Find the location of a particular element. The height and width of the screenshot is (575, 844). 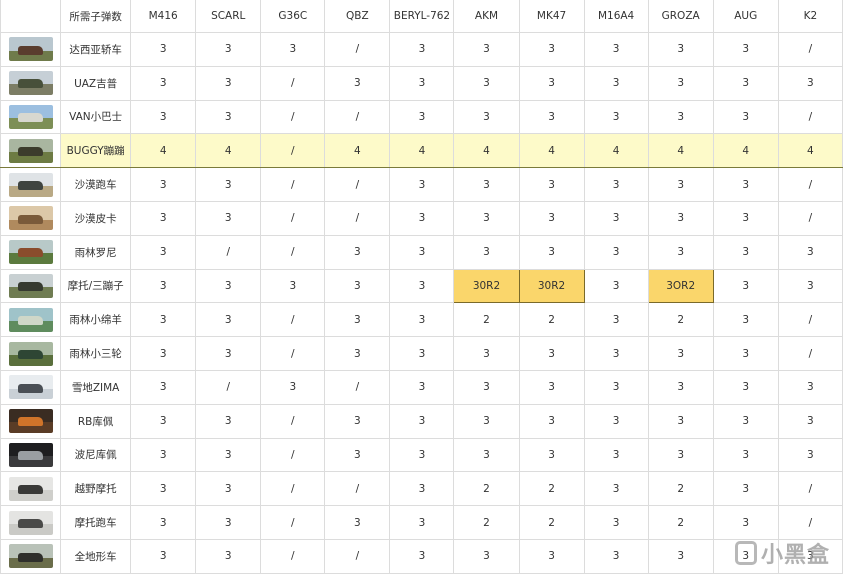

zima-icon is located at coordinates (30, 387).